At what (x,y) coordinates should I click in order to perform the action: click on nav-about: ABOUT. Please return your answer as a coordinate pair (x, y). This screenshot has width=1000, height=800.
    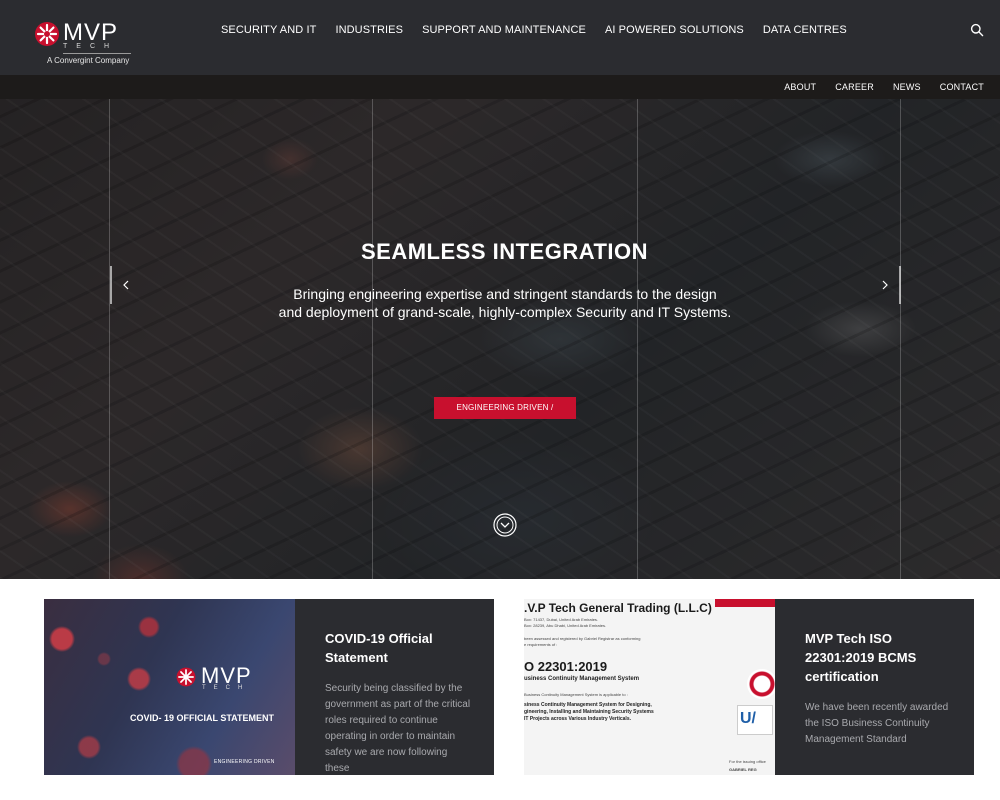
    Looking at the image, I should click on (800, 87).